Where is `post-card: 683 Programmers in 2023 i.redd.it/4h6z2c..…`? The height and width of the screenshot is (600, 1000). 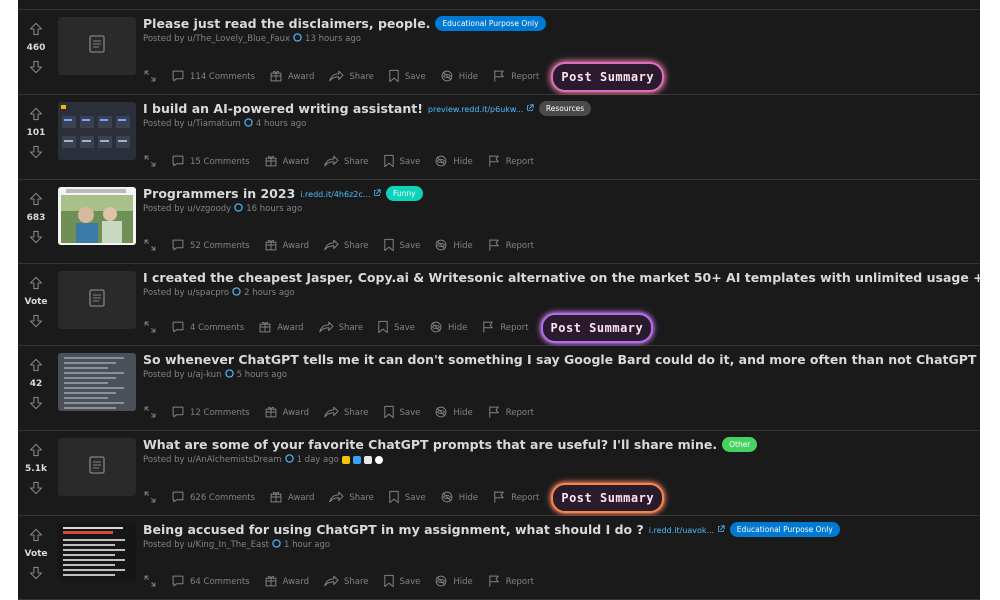
post-card: 683 Programmers in 2023 i.redd.it/4h6z2c..… is located at coordinates (499, 222).